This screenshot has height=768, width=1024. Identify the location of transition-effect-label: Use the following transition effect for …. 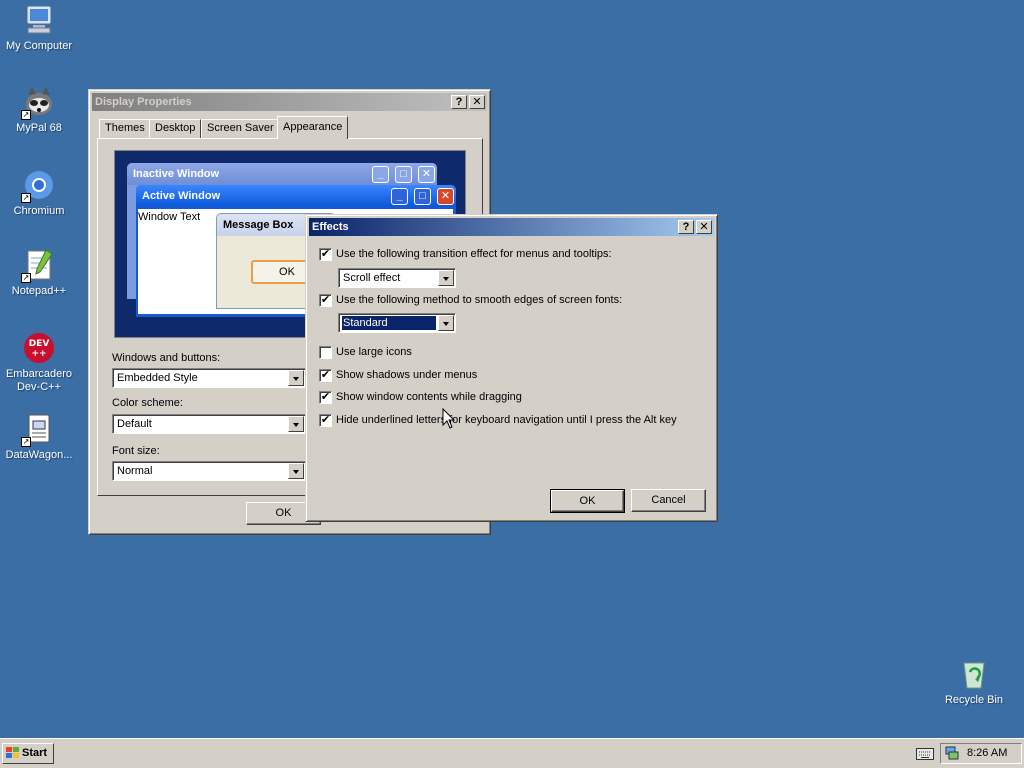
(474, 254).